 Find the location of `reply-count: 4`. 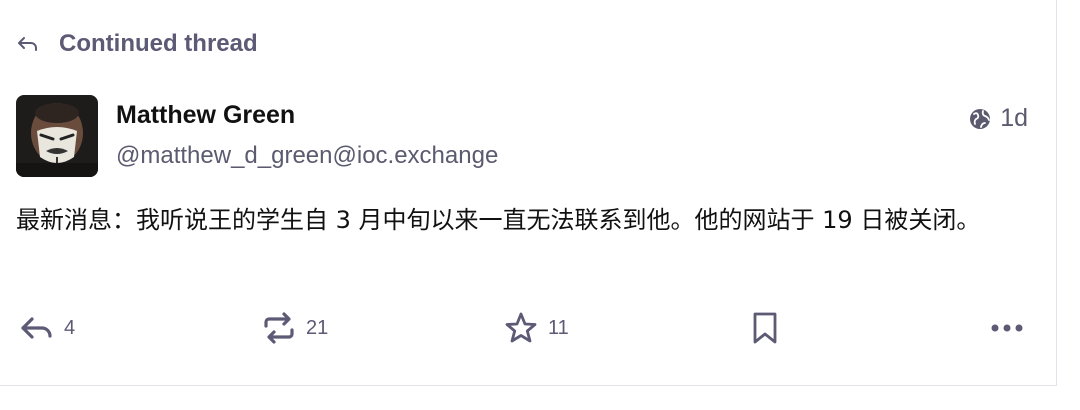

reply-count: 4 is located at coordinates (70, 327).